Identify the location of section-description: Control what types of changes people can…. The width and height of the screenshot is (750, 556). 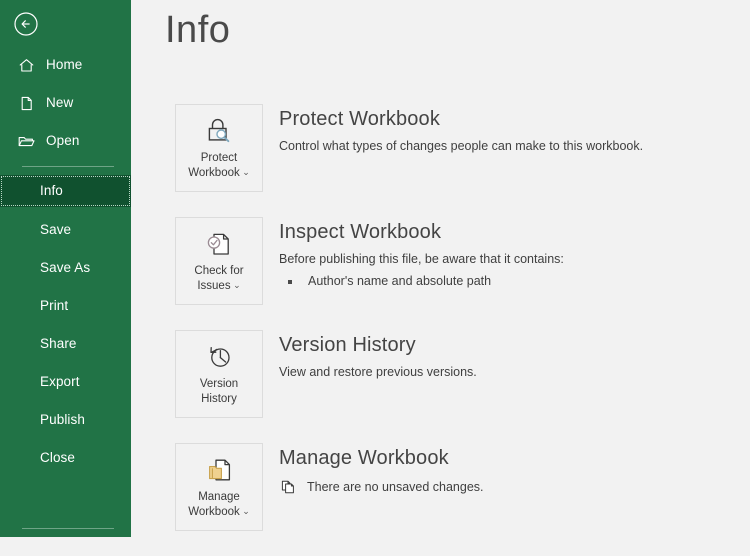
(461, 146).